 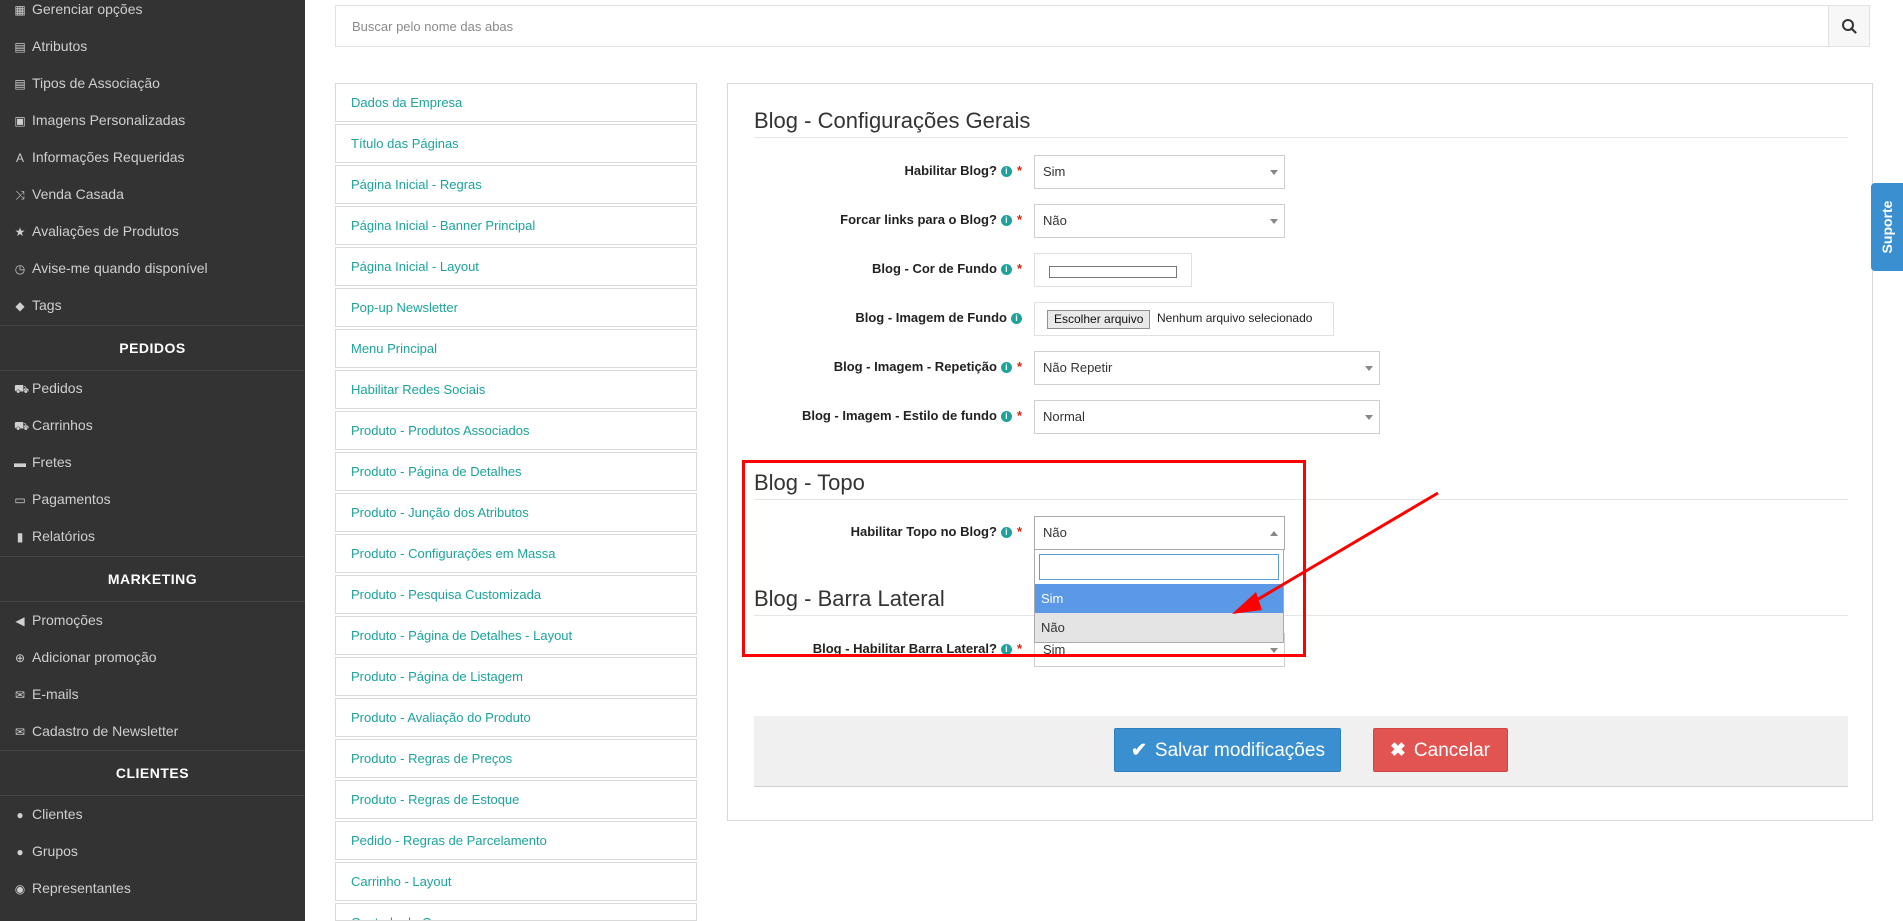 I want to click on imagem-repeticao-select: Não Repetir, so click(x=1207, y=368).